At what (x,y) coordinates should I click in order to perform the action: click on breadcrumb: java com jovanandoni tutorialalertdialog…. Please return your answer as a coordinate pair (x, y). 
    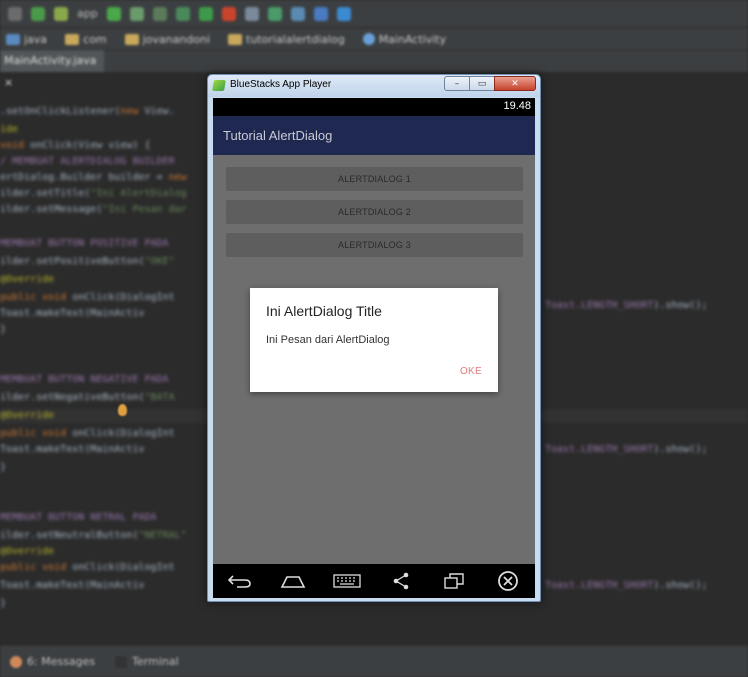
    Looking at the image, I should click on (374, 39).